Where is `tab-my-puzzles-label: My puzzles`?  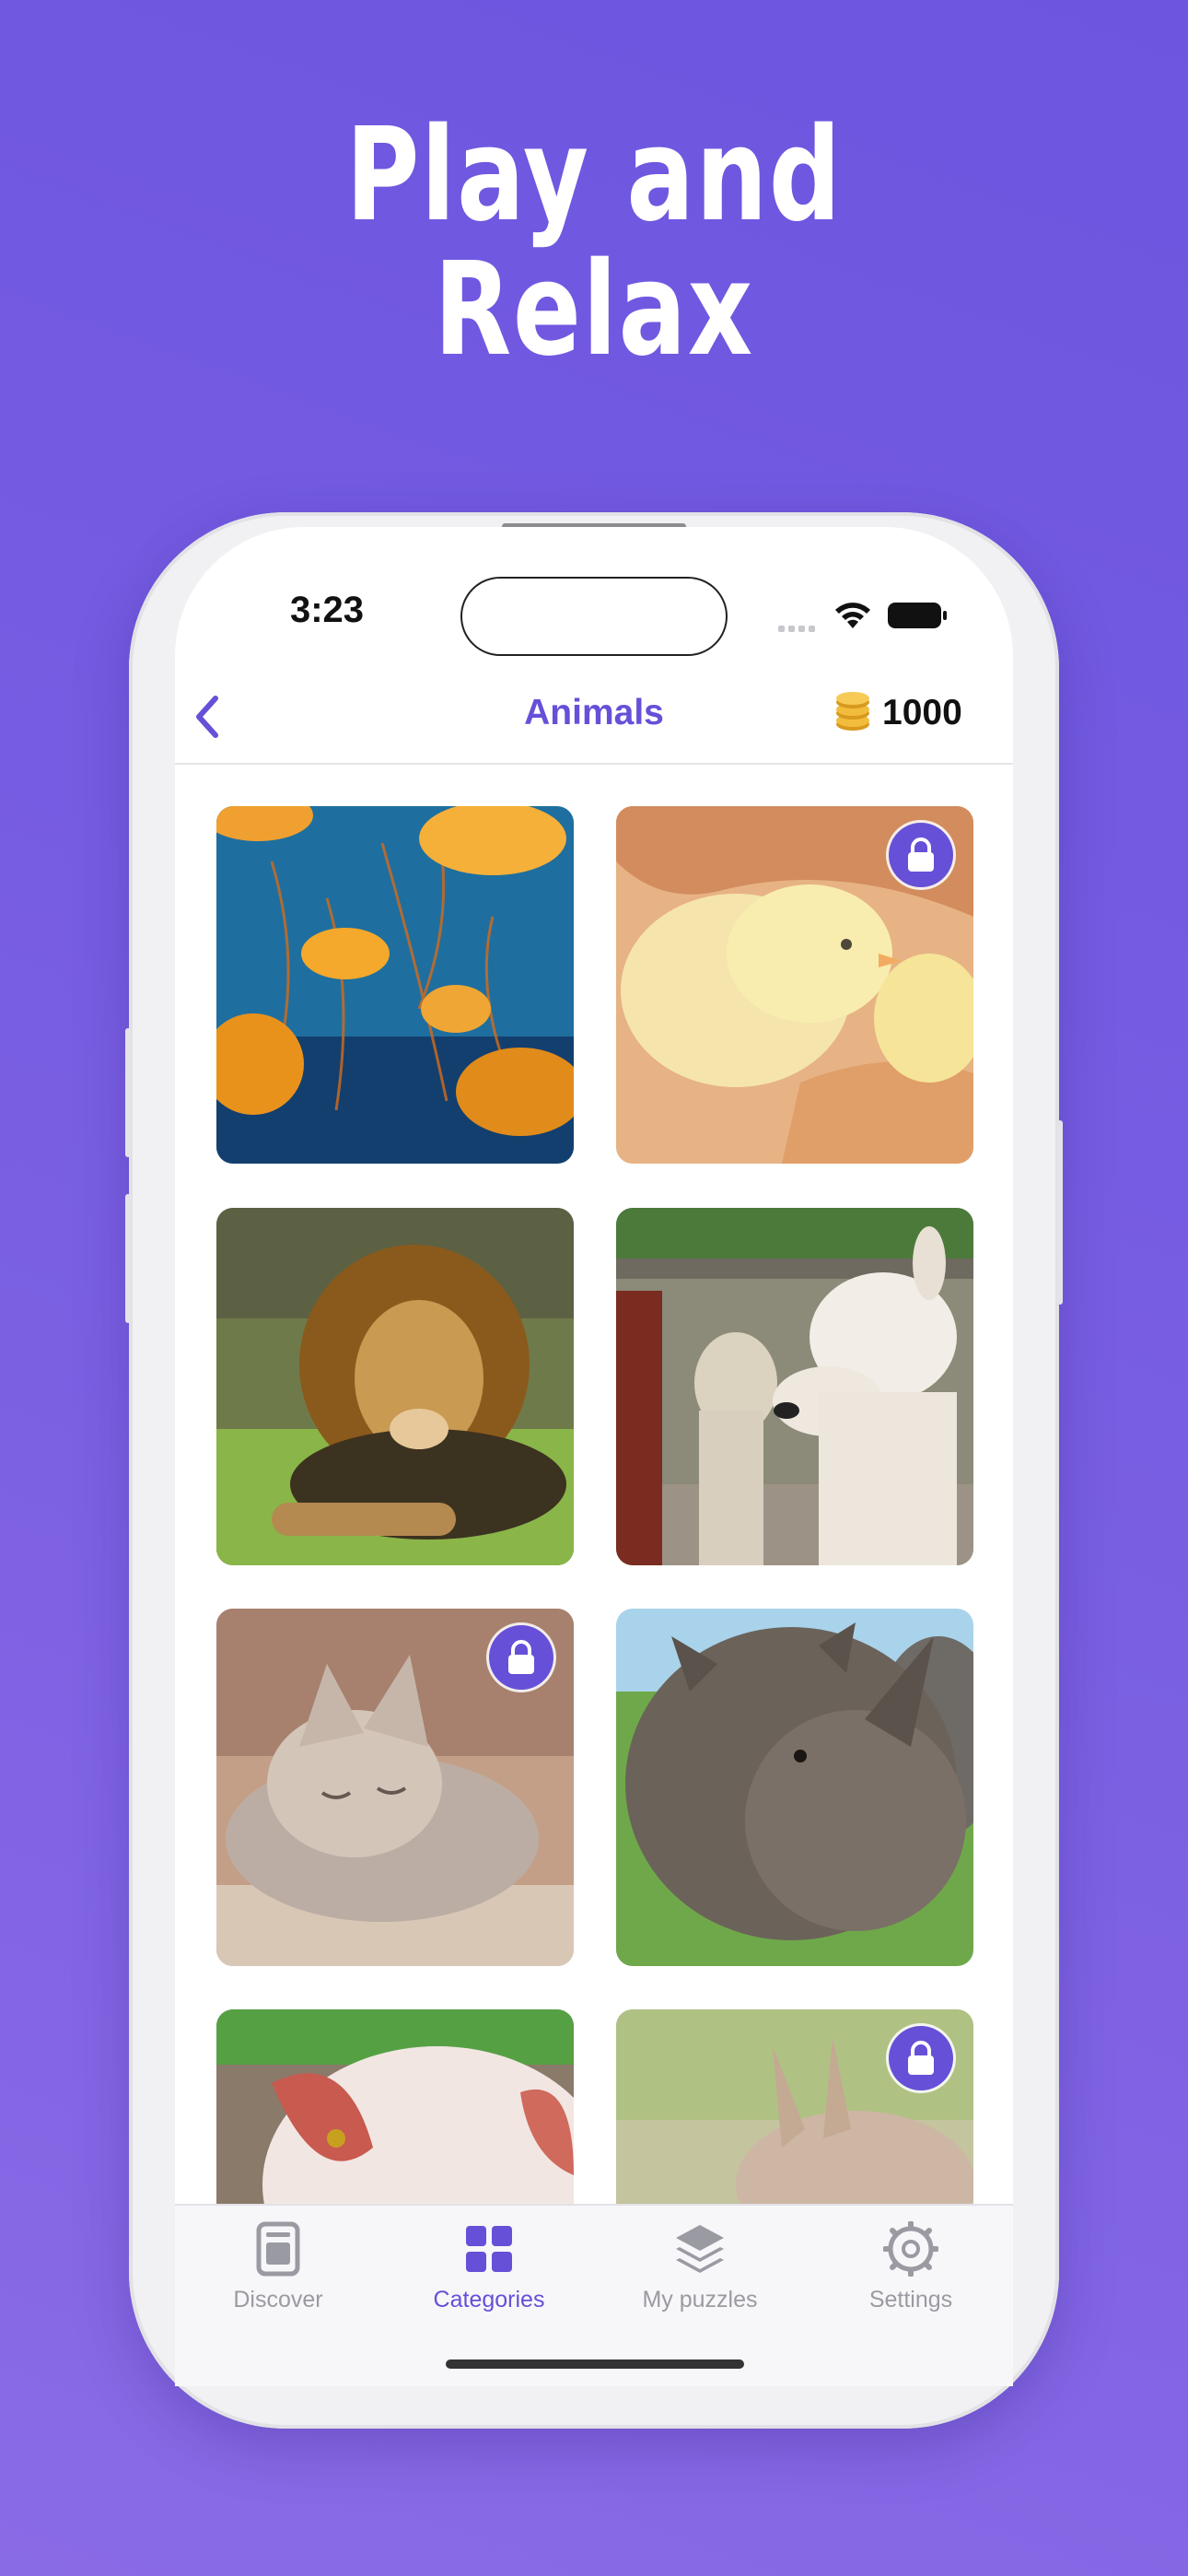 tab-my-puzzles-label: My puzzles is located at coordinates (700, 2300).